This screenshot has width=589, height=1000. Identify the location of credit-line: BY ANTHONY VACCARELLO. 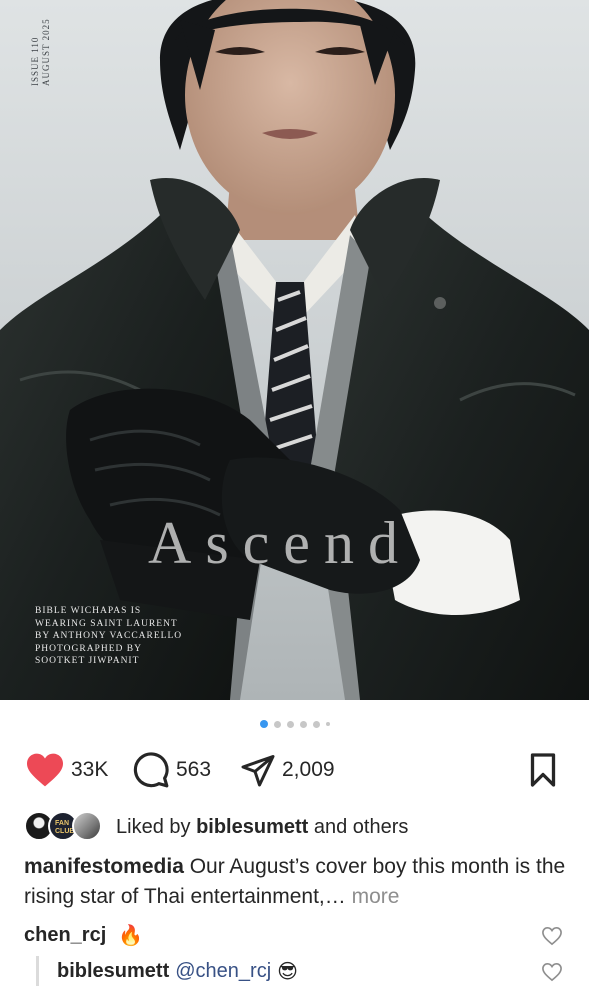
(109, 636).